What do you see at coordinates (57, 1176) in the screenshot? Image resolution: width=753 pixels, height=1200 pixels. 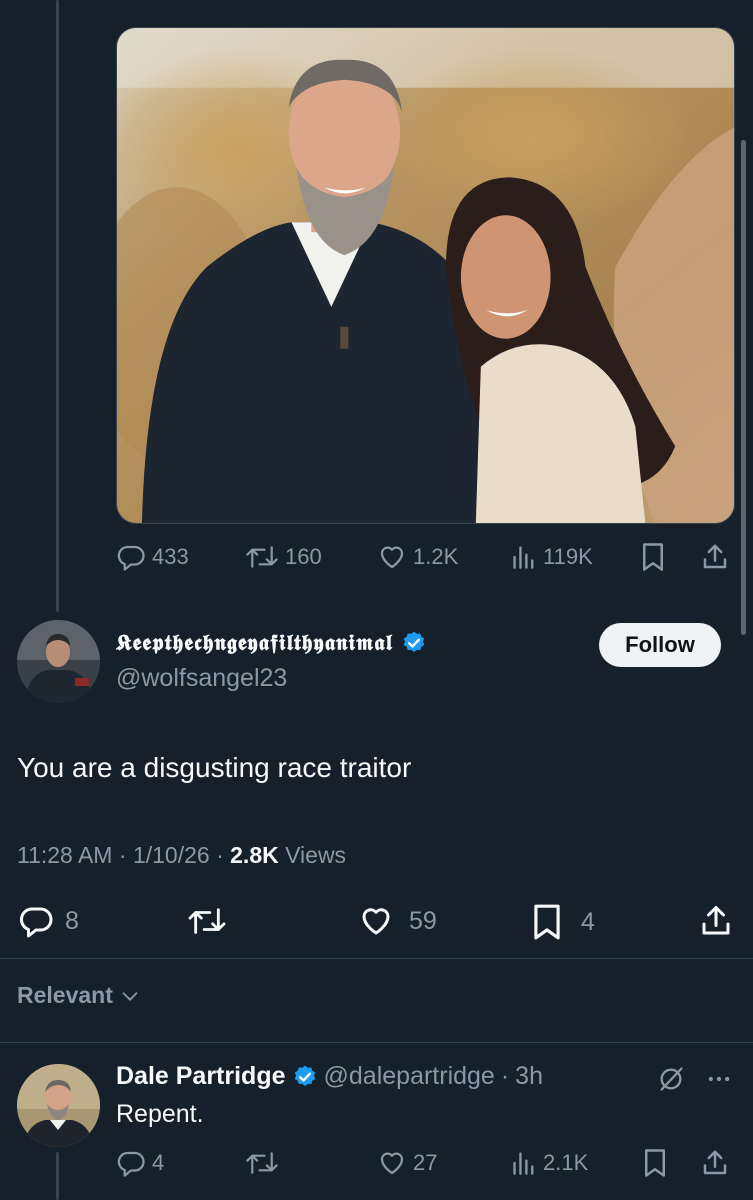 I see `reply-thread-line` at bounding box center [57, 1176].